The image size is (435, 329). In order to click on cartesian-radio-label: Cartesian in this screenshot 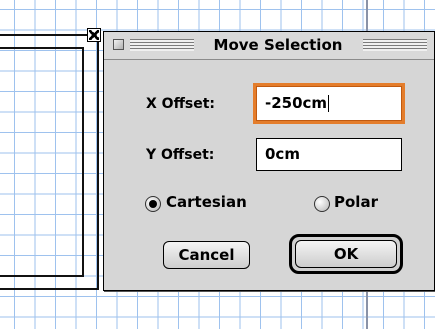, I will do `click(206, 202)`.